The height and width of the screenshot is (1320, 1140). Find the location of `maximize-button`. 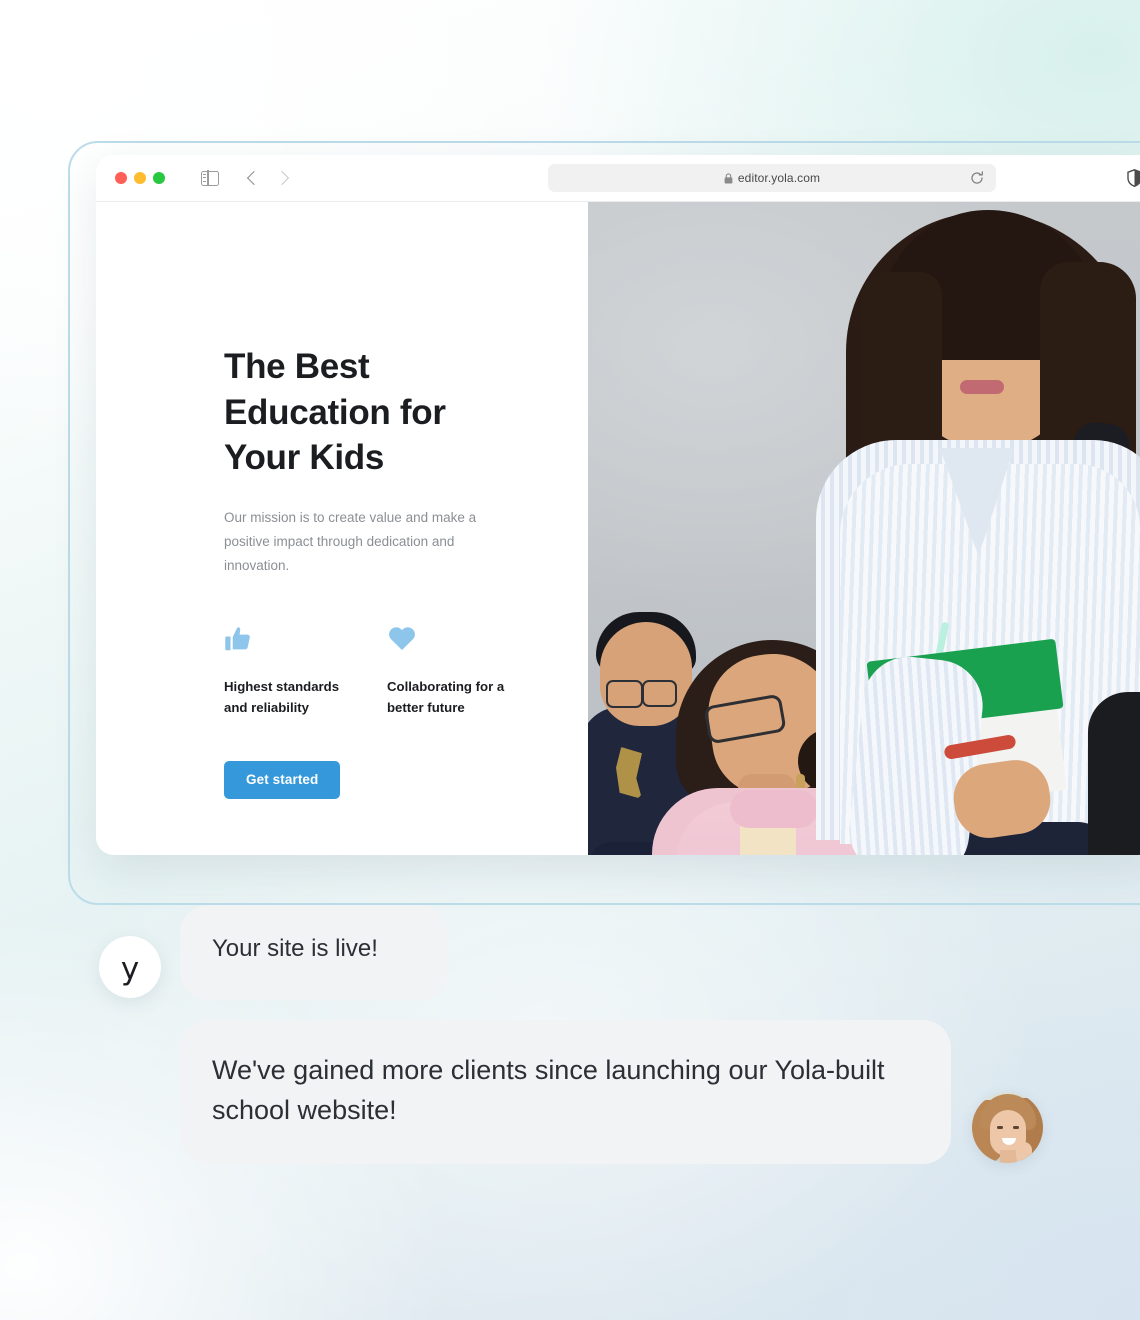

maximize-button is located at coordinates (159, 178).